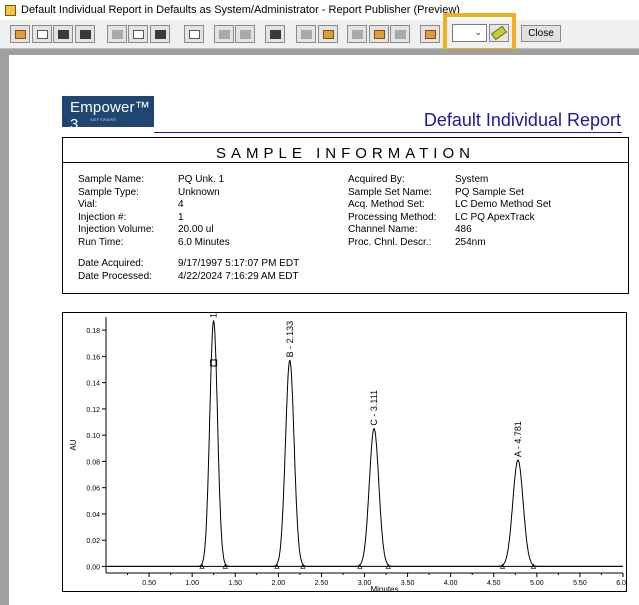 This screenshot has width=639, height=605. I want to click on x-tick-label: 4.50, so click(494, 583).